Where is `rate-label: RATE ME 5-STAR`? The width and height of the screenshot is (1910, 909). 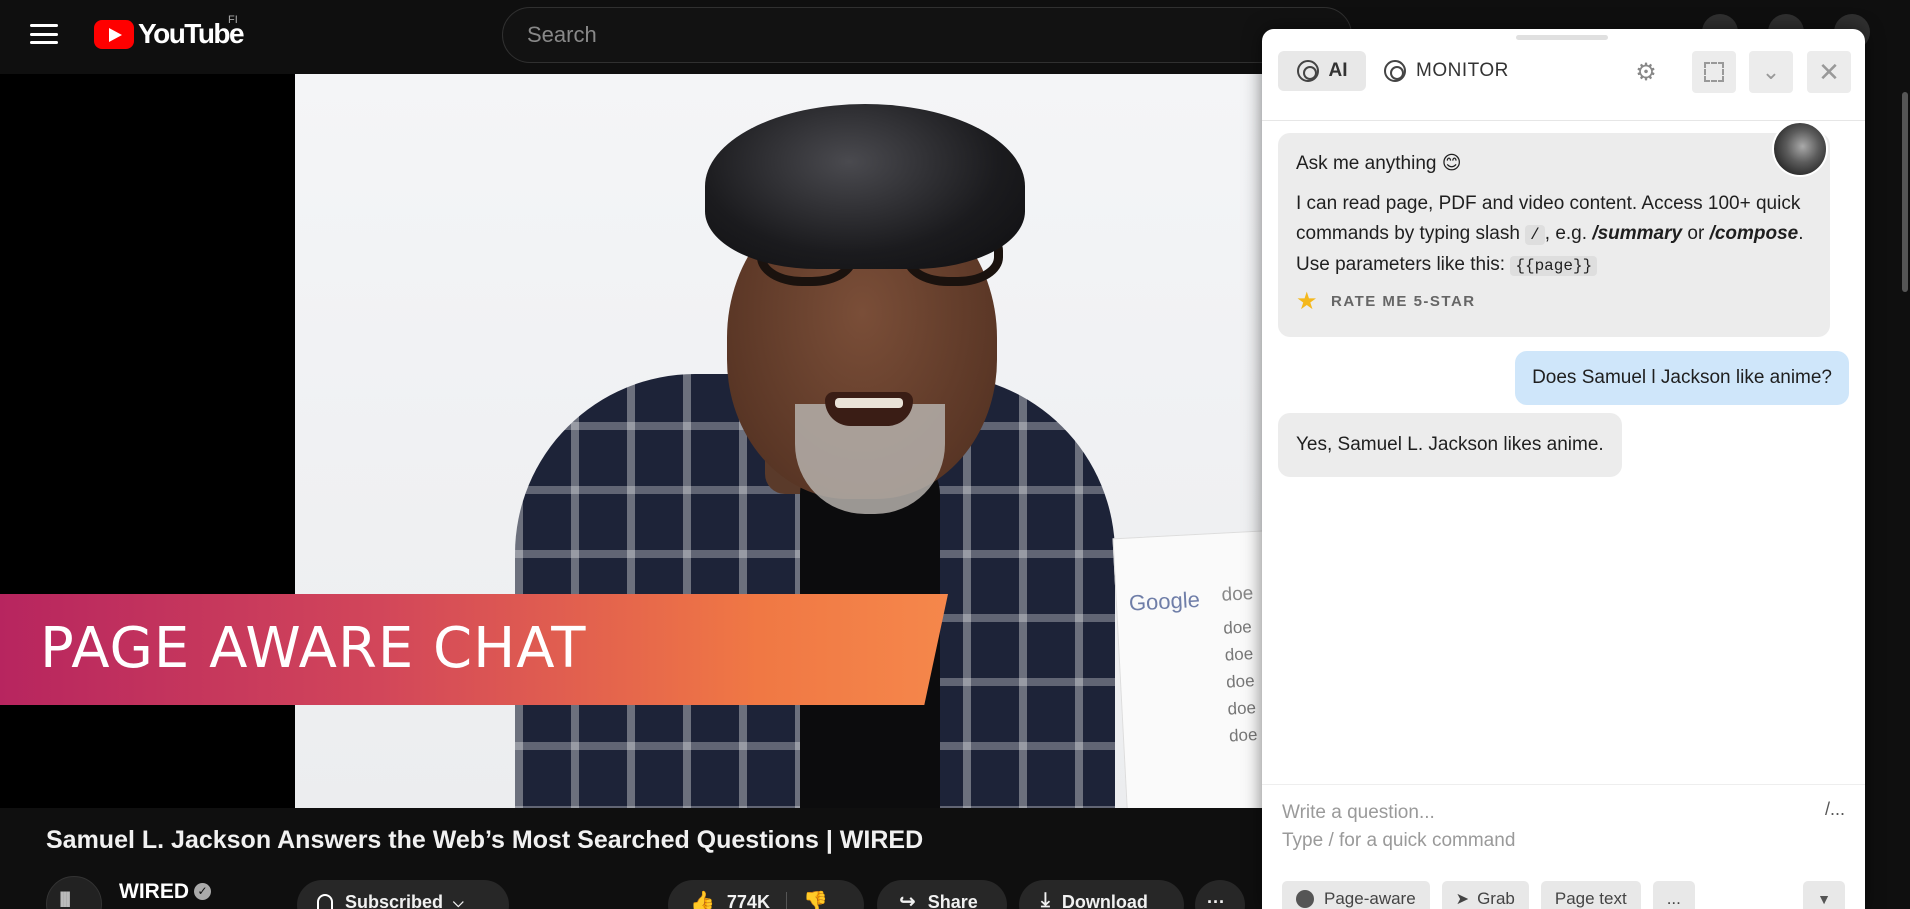
rate-label: RATE ME 5-STAR is located at coordinates (1403, 301).